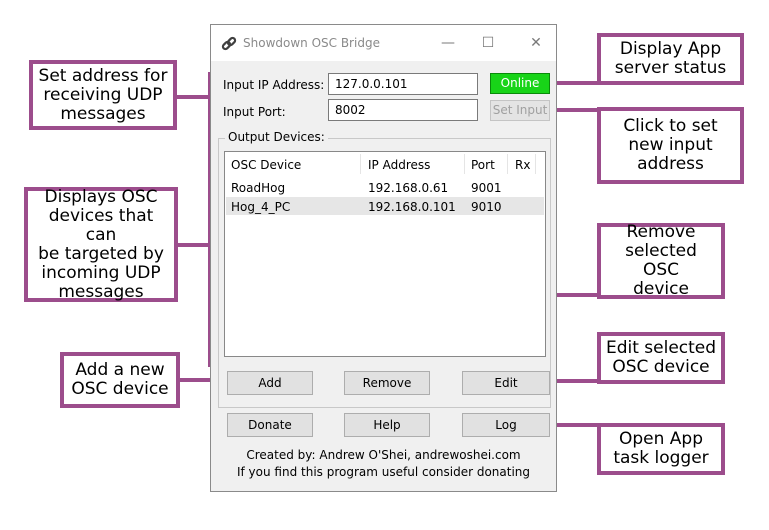 This screenshot has height=530, width=769. I want to click on set-input-button: Set Input, so click(520, 110).